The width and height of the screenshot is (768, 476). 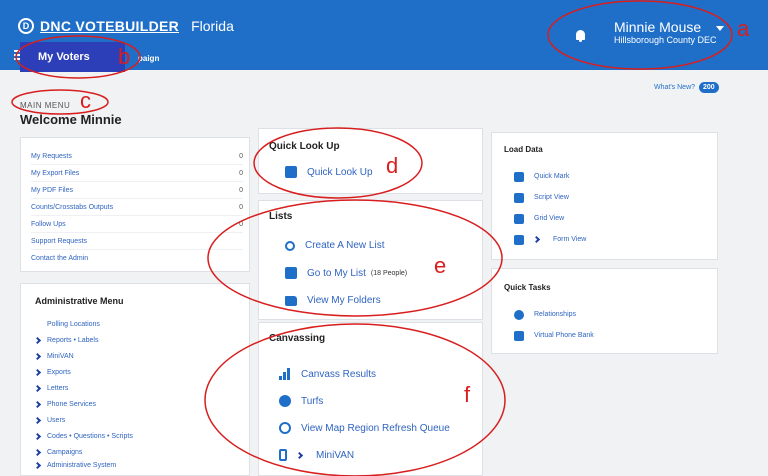 I want to click on request-row-export-files: My Export Files 0, so click(x=137, y=173).